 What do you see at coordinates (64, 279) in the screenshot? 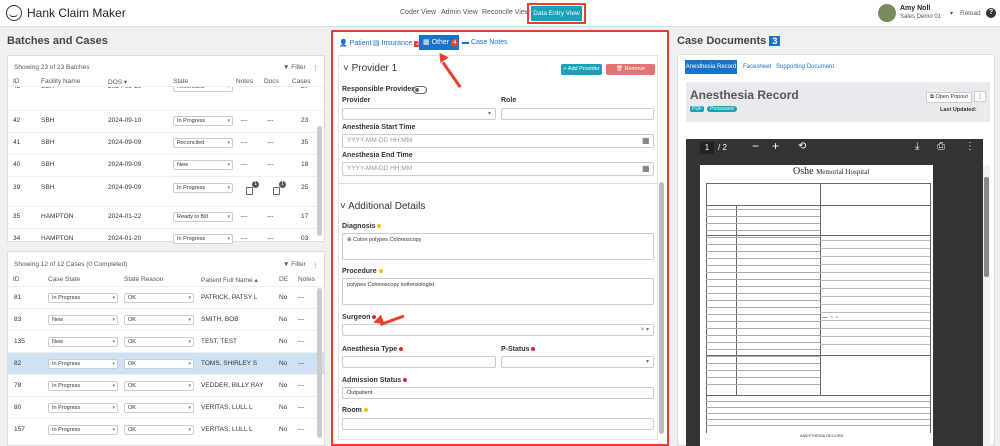
I see `col-case-state: Case State` at bounding box center [64, 279].